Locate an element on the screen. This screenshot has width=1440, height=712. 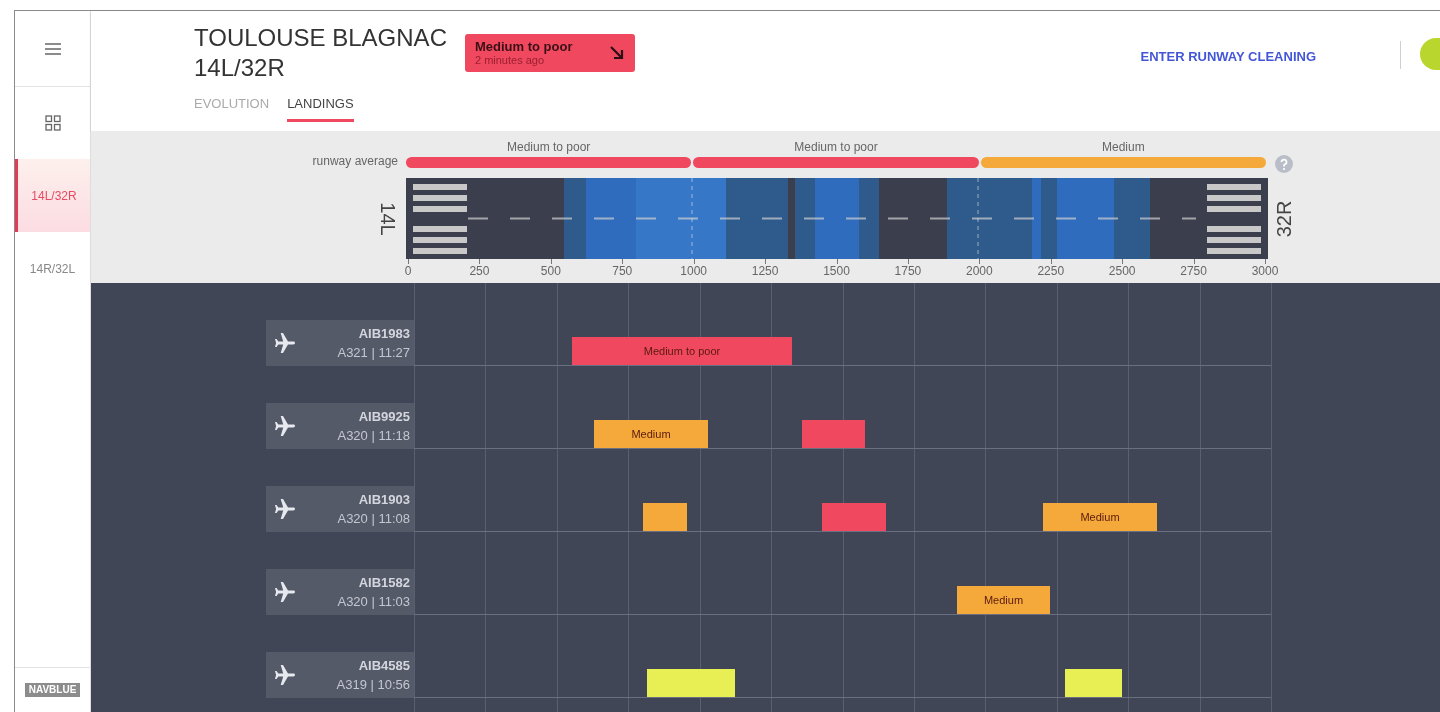
axis-tick-label: 500 is located at coordinates (550, 271).